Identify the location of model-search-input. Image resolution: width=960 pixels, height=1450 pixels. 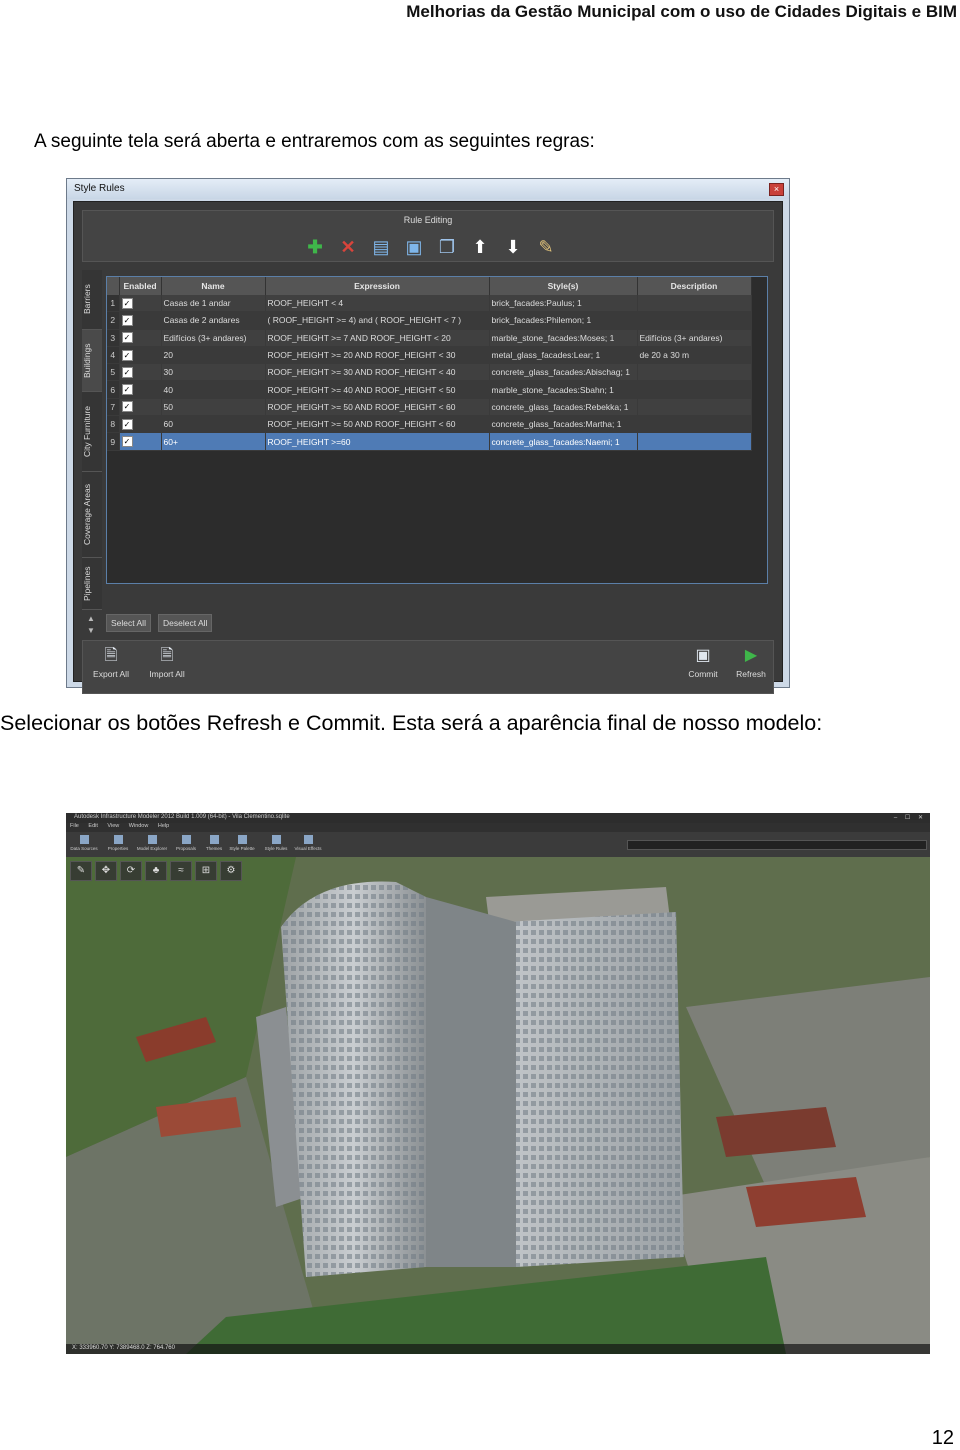
(777, 845).